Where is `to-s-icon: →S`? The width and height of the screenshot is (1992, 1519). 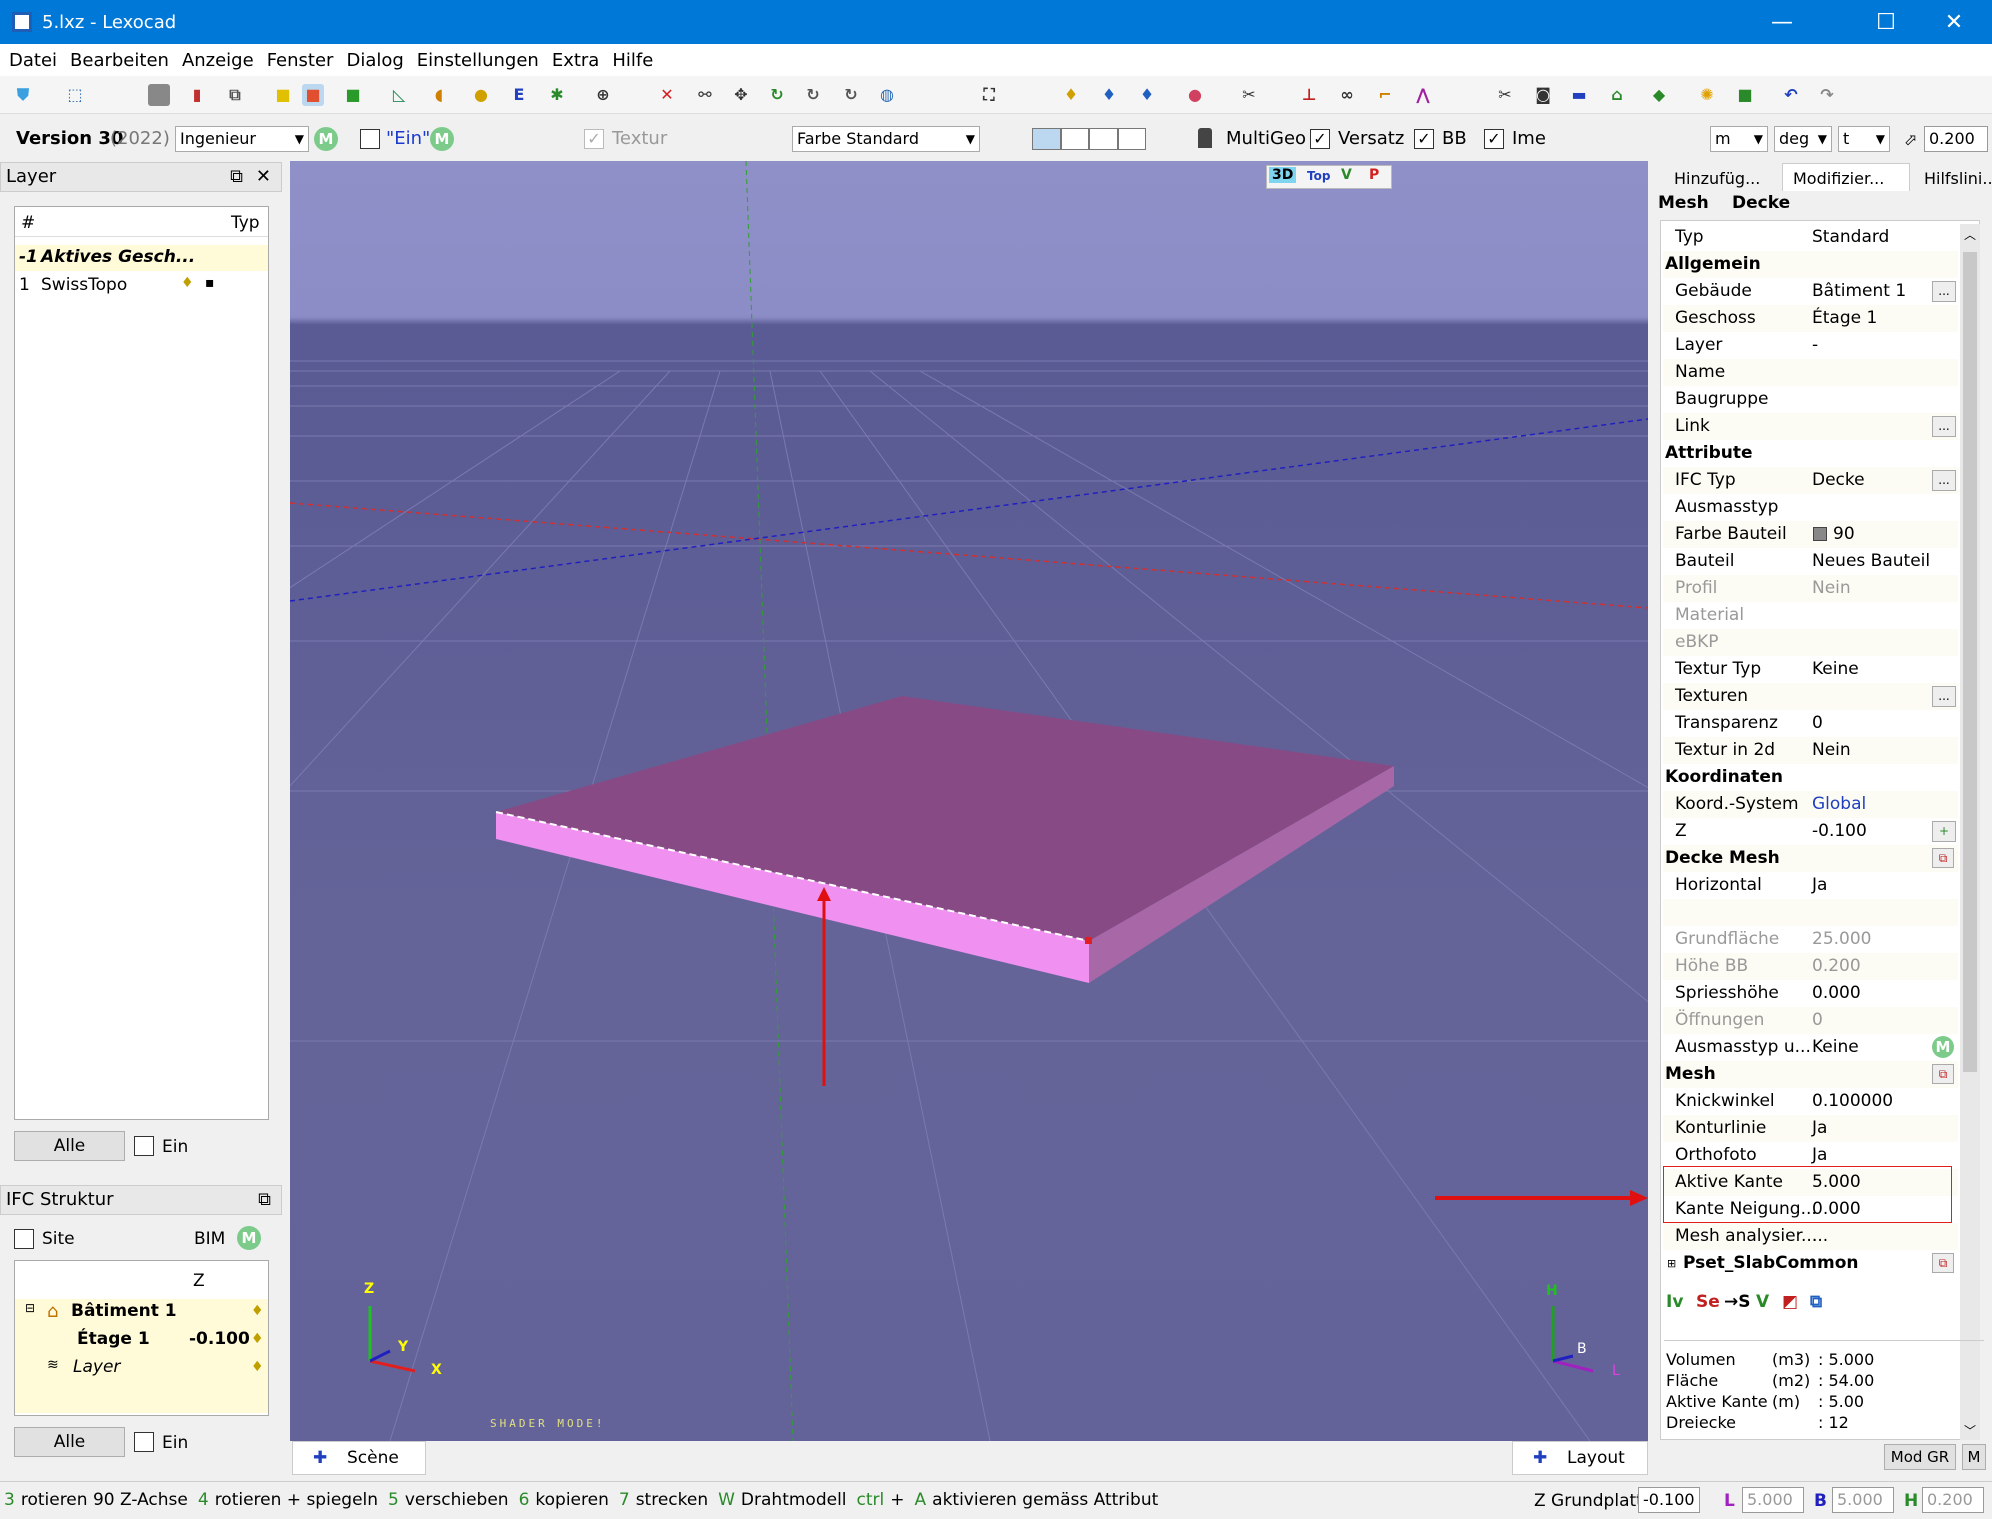
to-s-icon: →S is located at coordinates (1737, 1302).